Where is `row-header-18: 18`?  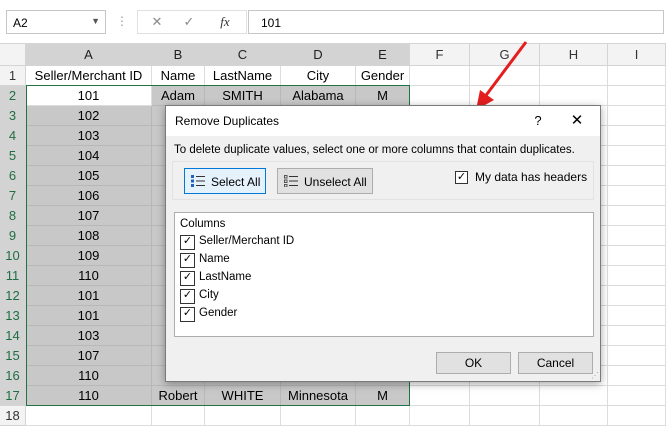
row-header-18: 18 is located at coordinates (13, 416).